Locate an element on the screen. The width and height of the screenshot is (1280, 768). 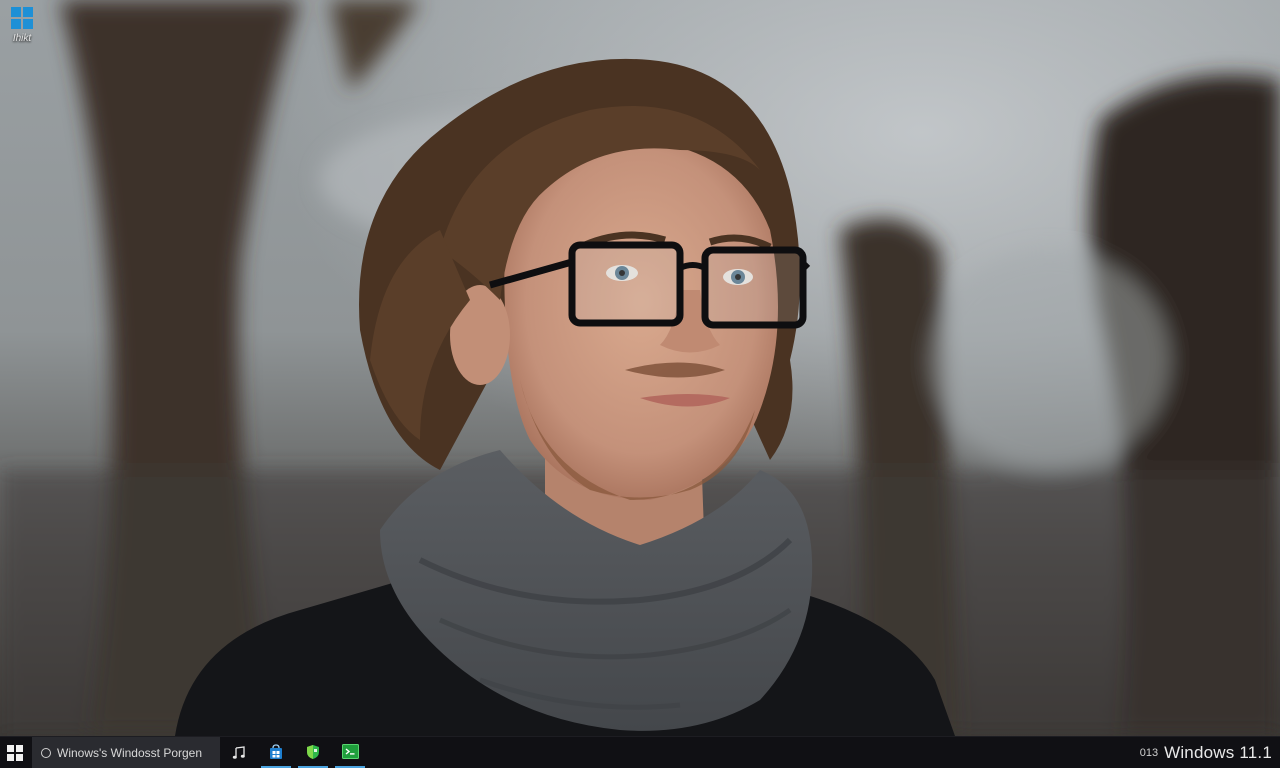
start-button is located at coordinates (15, 752).